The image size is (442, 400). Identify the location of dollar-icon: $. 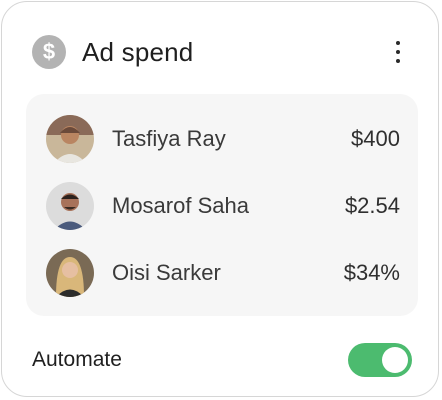
(49, 52).